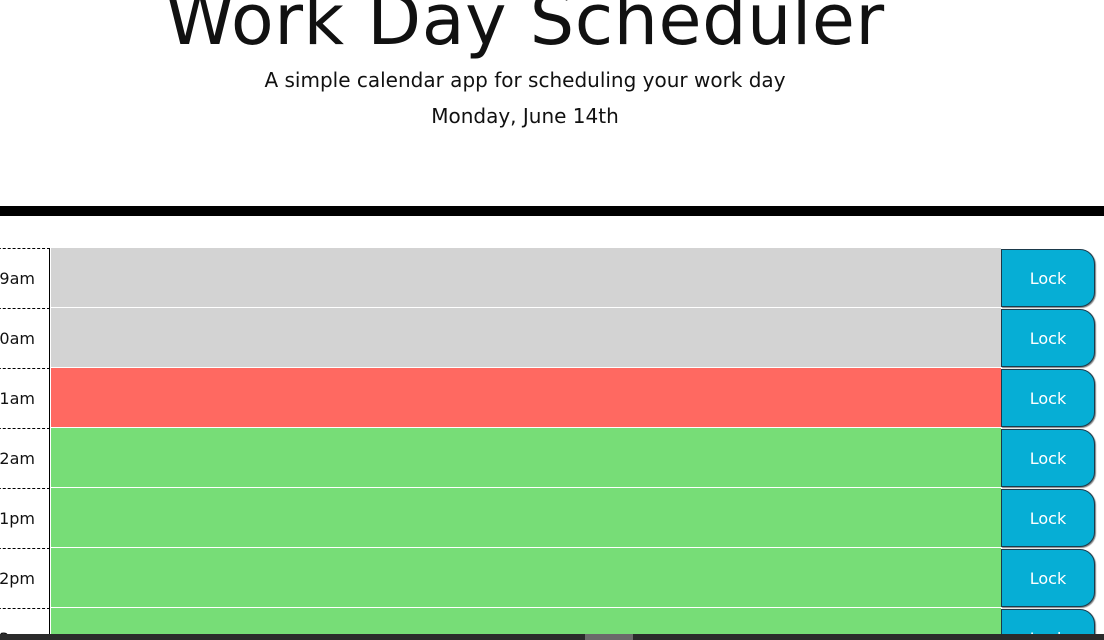 Image resolution: width=1104 pixels, height=640 pixels. I want to click on time-block-10am: 10am Lock, so click(552, 338).